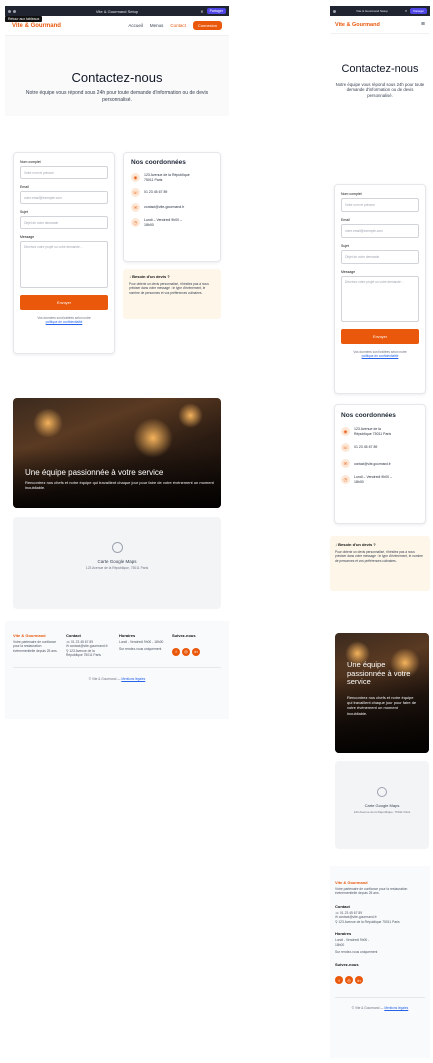 The width and height of the screenshot is (433, 1063). Describe the element at coordinates (380, 544) in the screenshot. I see `quote-title: ↓ Besoin d'un devis ?` at that location.